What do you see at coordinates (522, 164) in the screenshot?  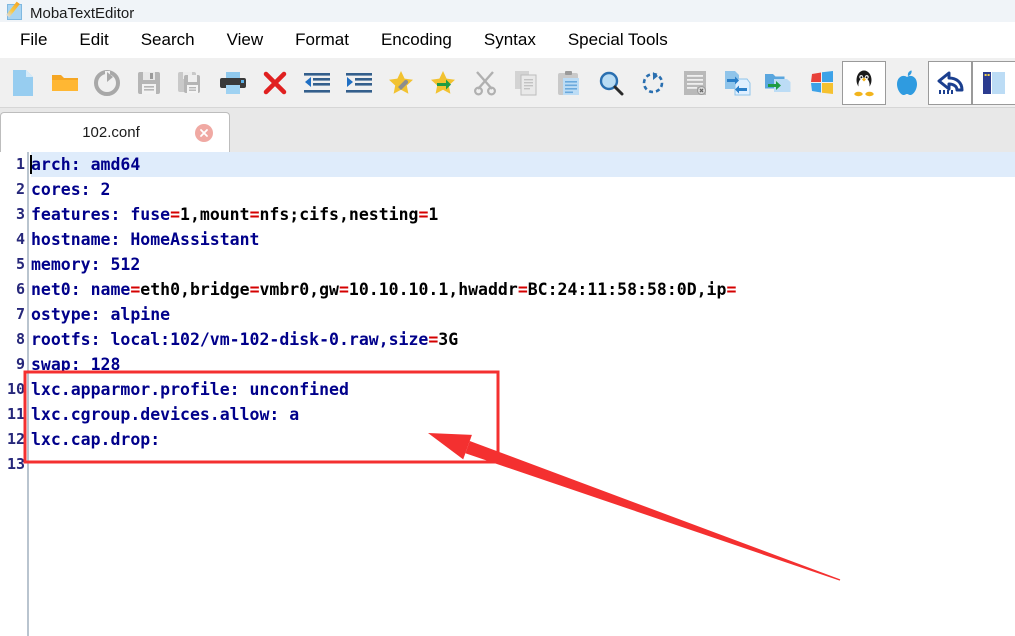 I see `code-line: arch: amd64` at bounding box center [522, 164].